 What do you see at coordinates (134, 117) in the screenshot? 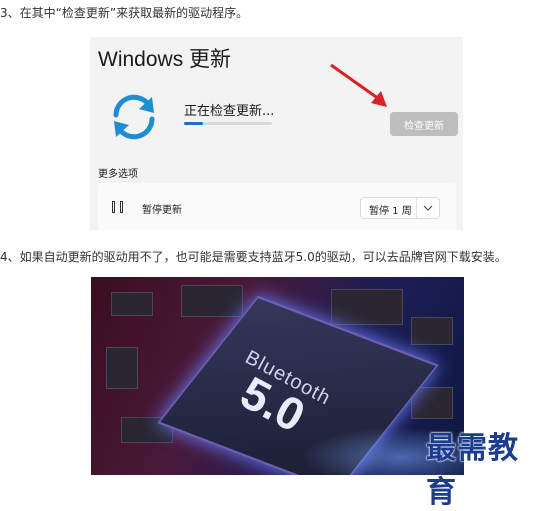
I see `sync-icon` at bounding box center [134, 117].